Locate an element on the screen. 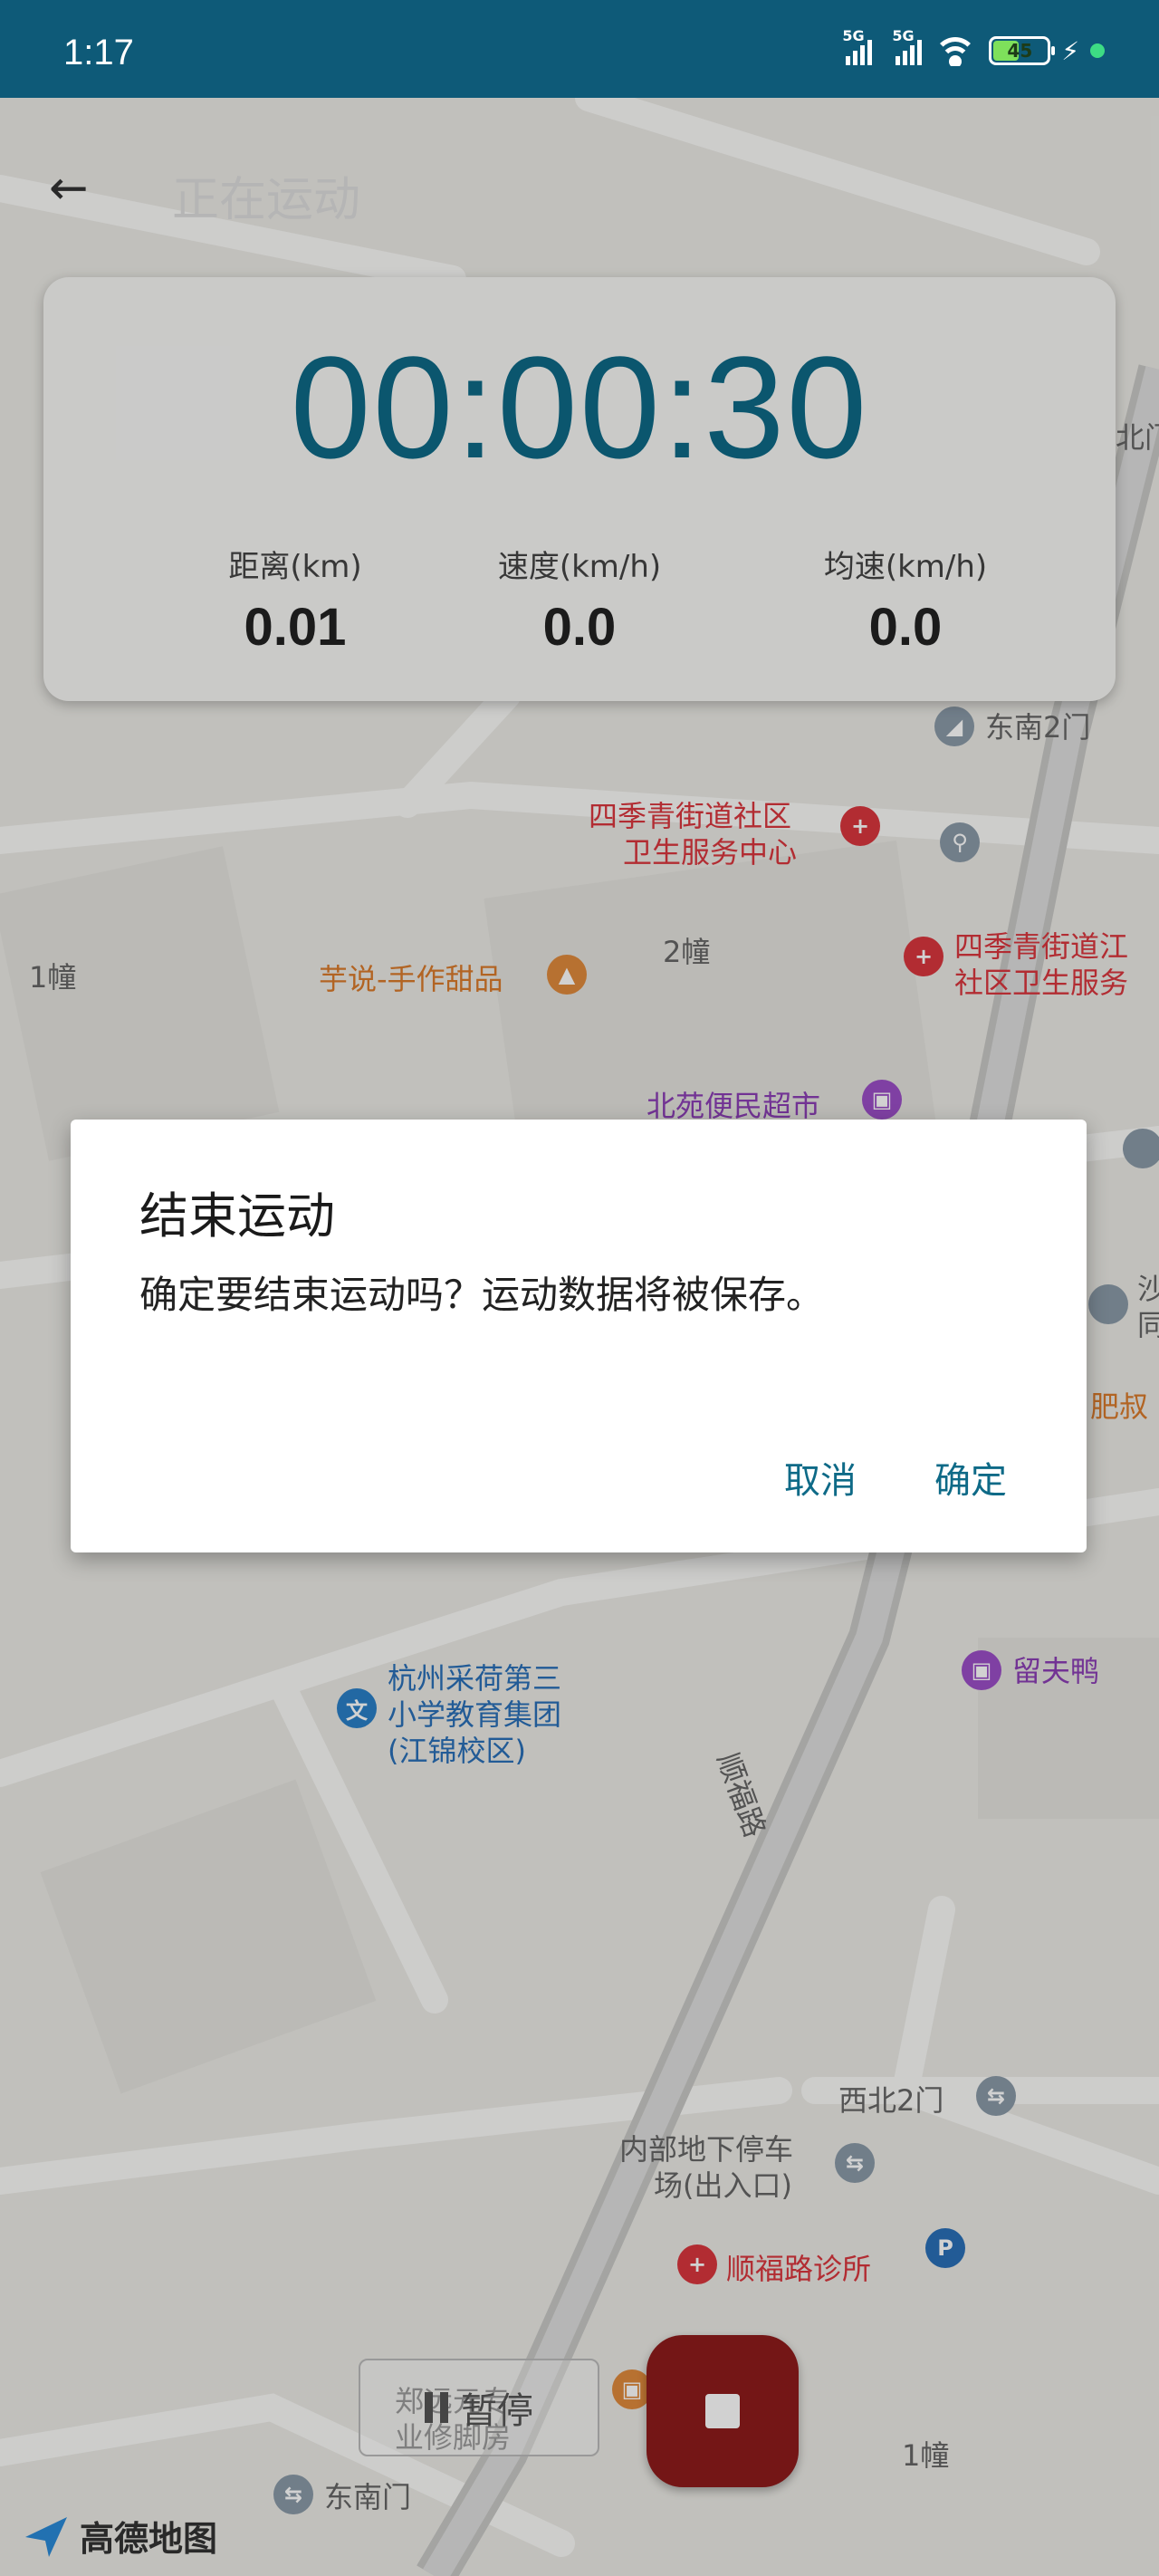 Image resolution: width=1159 pixels, height=2576 pixels. wifi-icon is located at coordinates (956, 50).